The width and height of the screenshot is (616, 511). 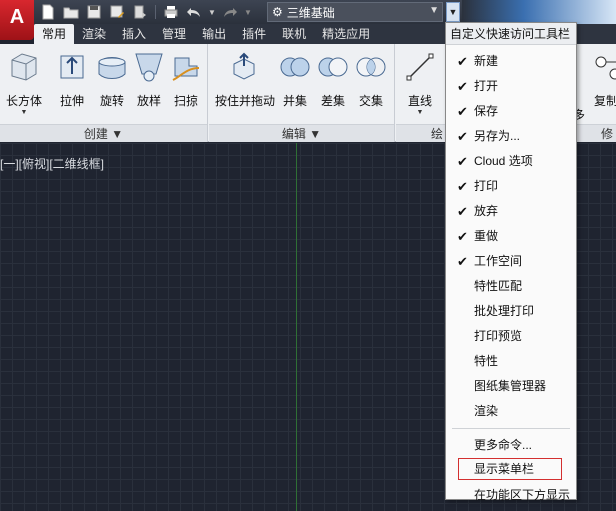 I want to click on copy-icon, so click(x=605, y=68).